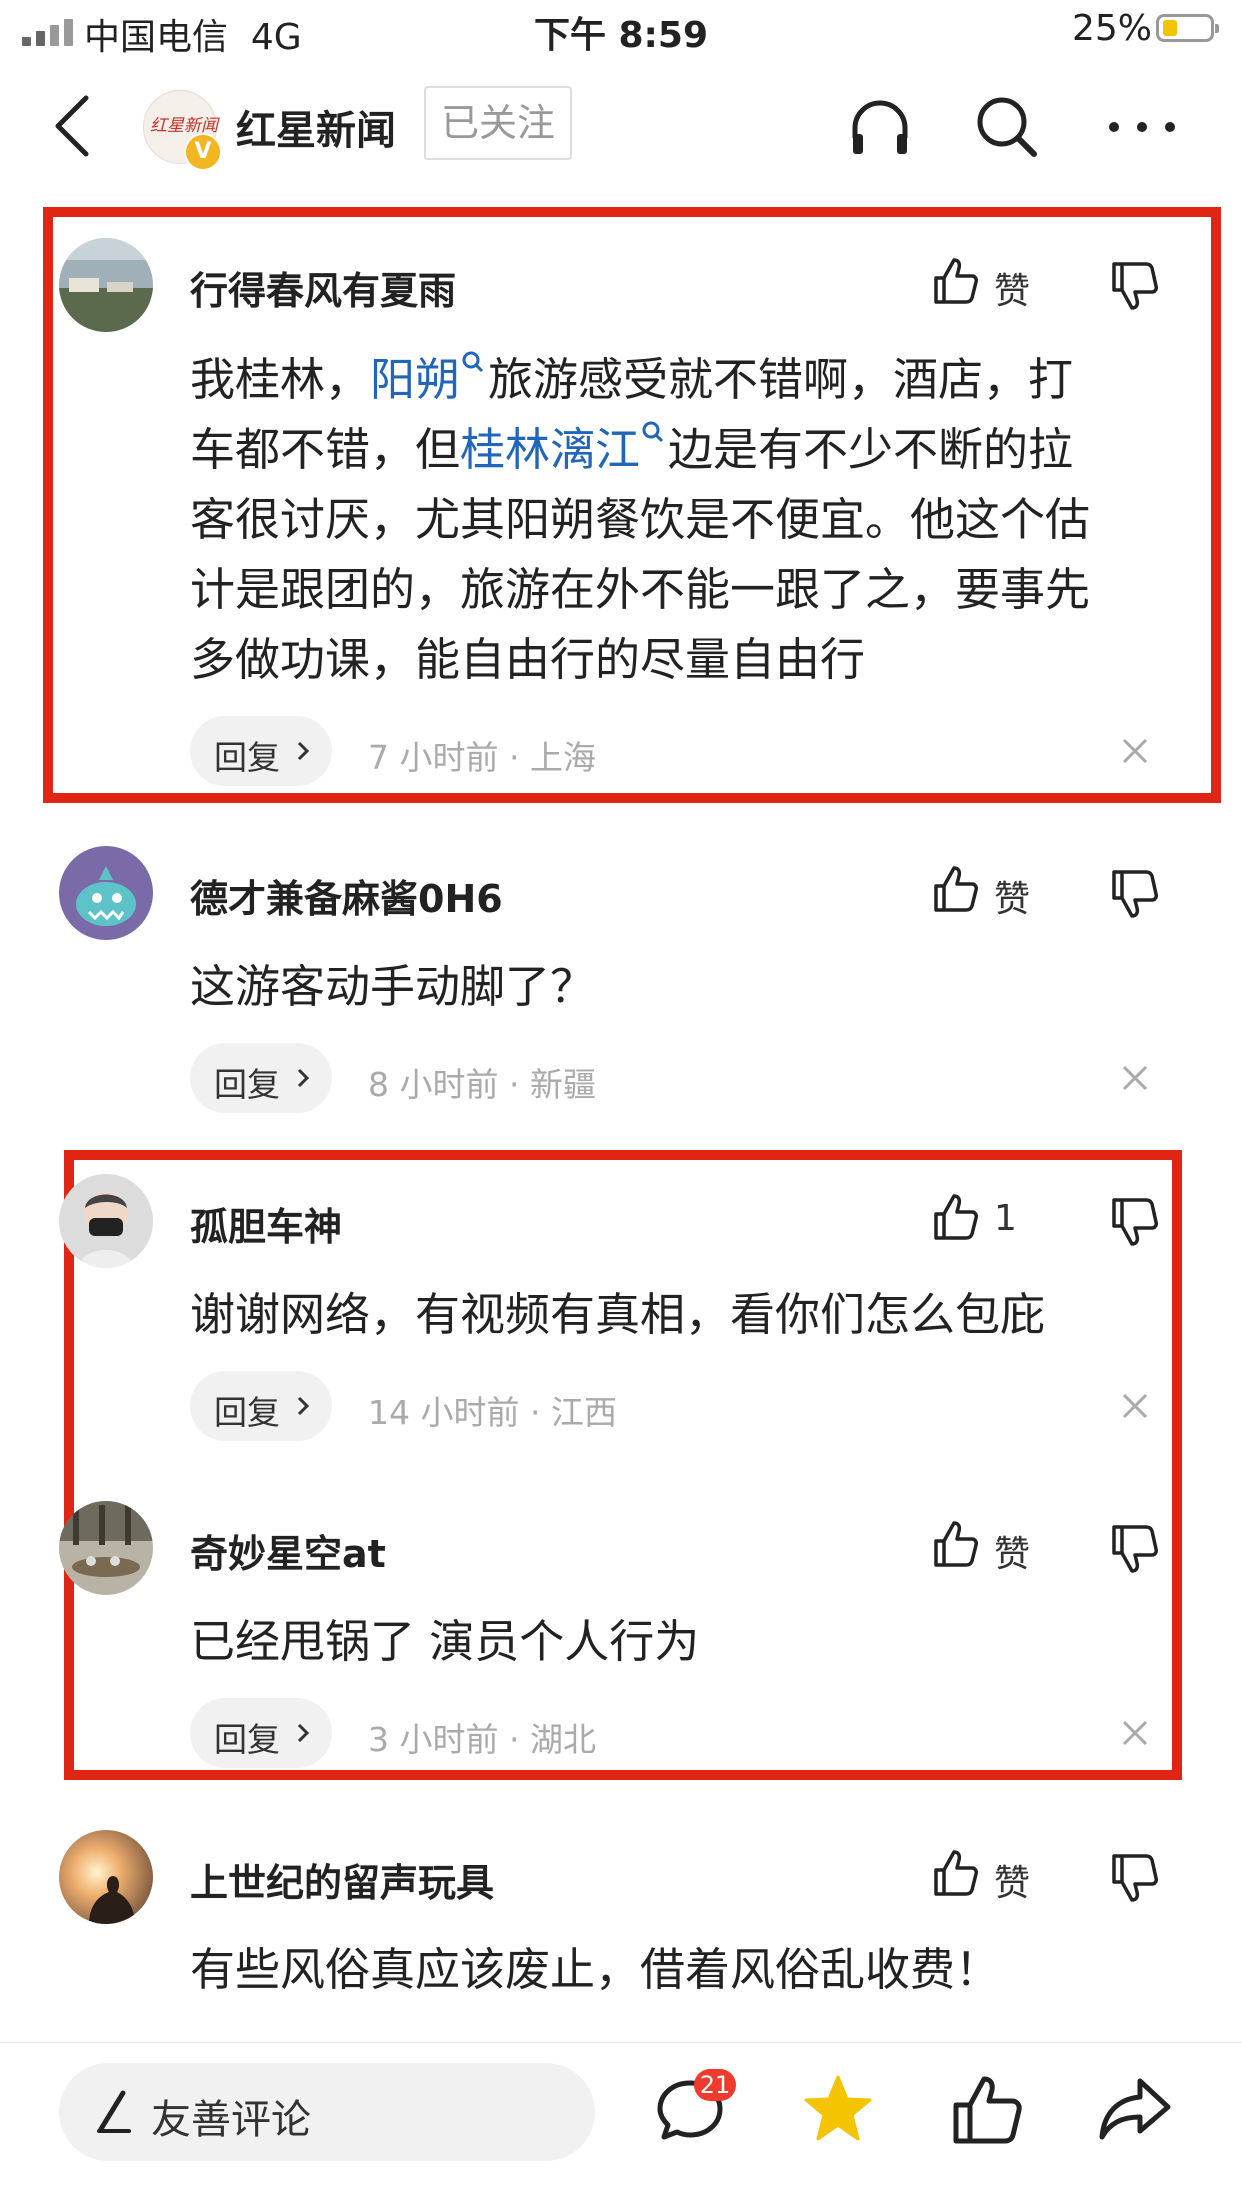  I want to click on follow-button: 已关注, so click(498, 123).